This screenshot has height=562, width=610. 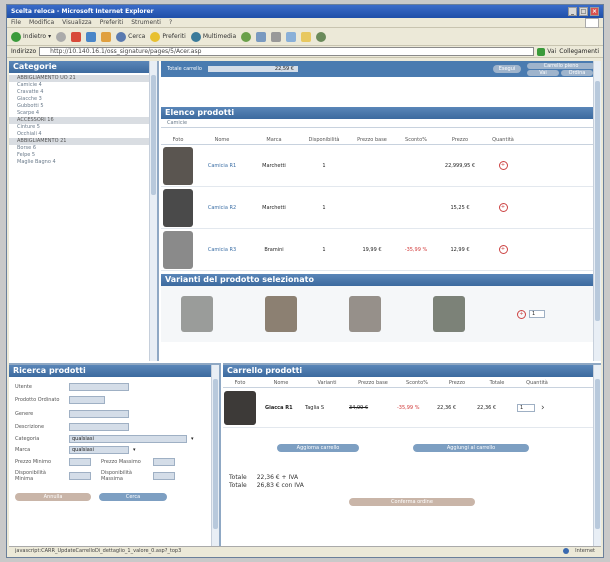 I want to click on history-icon, so click(x=246, y=36).